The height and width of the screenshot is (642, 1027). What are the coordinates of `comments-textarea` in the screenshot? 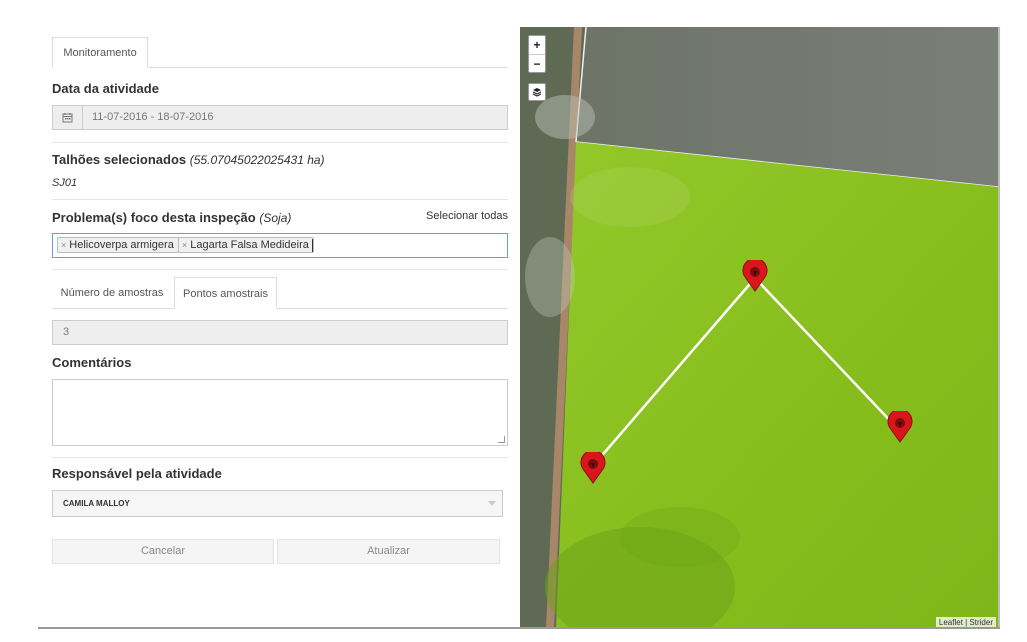 It's located at (280, 412).